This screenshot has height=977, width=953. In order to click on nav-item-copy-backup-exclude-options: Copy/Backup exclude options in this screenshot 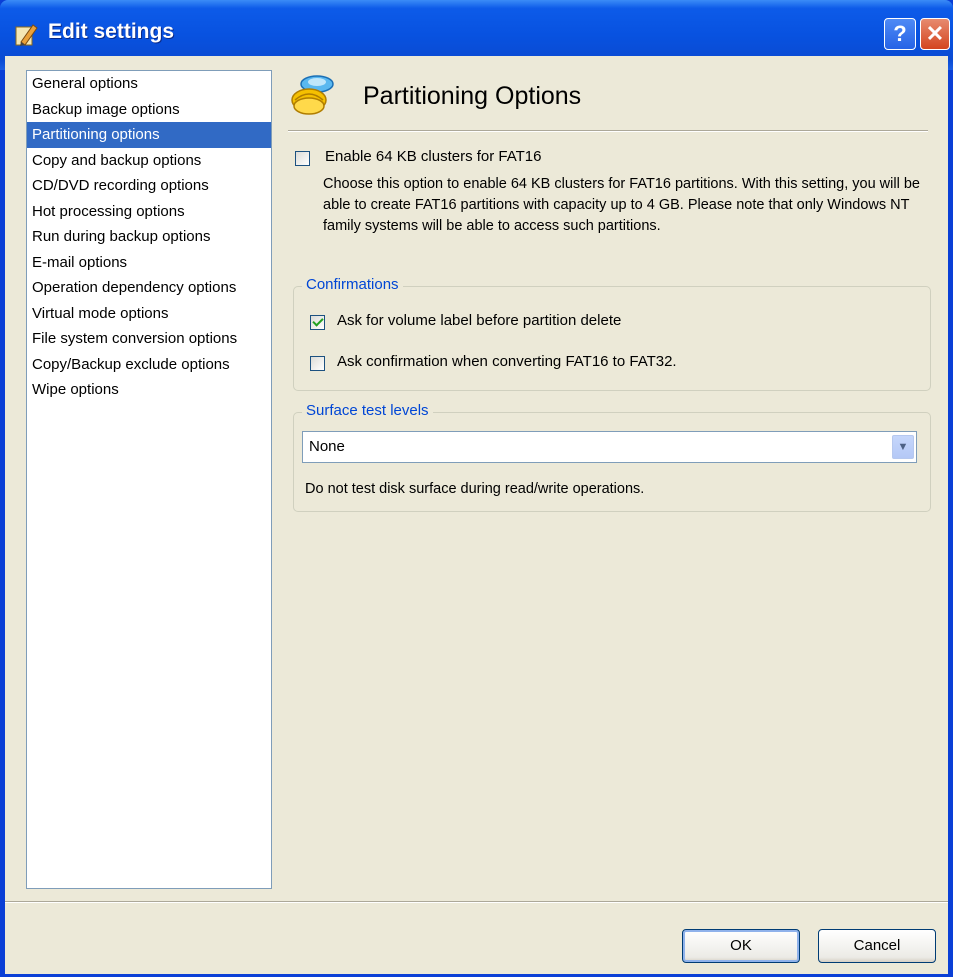, I will do `click(149, 365)`.